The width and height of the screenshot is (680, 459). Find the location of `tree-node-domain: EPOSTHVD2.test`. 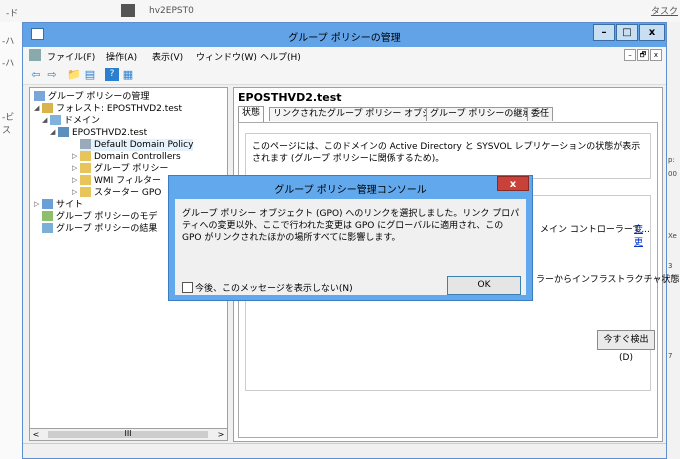

tree-node-domain: EPOSTHVD2.test is located at coordinates (102, 133).